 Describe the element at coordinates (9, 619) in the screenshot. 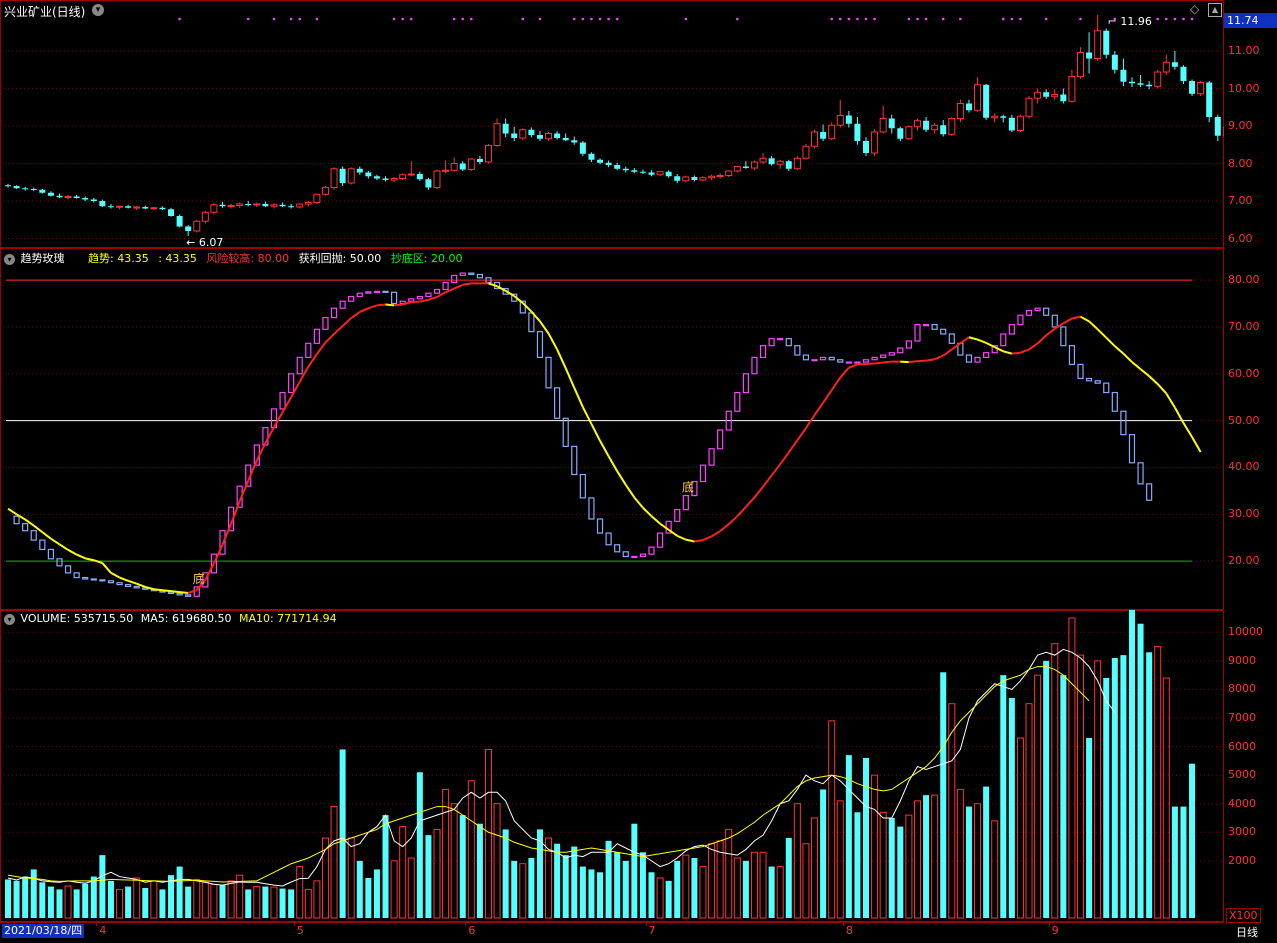

I see `volume-toggle-icon: ▾` at that location.